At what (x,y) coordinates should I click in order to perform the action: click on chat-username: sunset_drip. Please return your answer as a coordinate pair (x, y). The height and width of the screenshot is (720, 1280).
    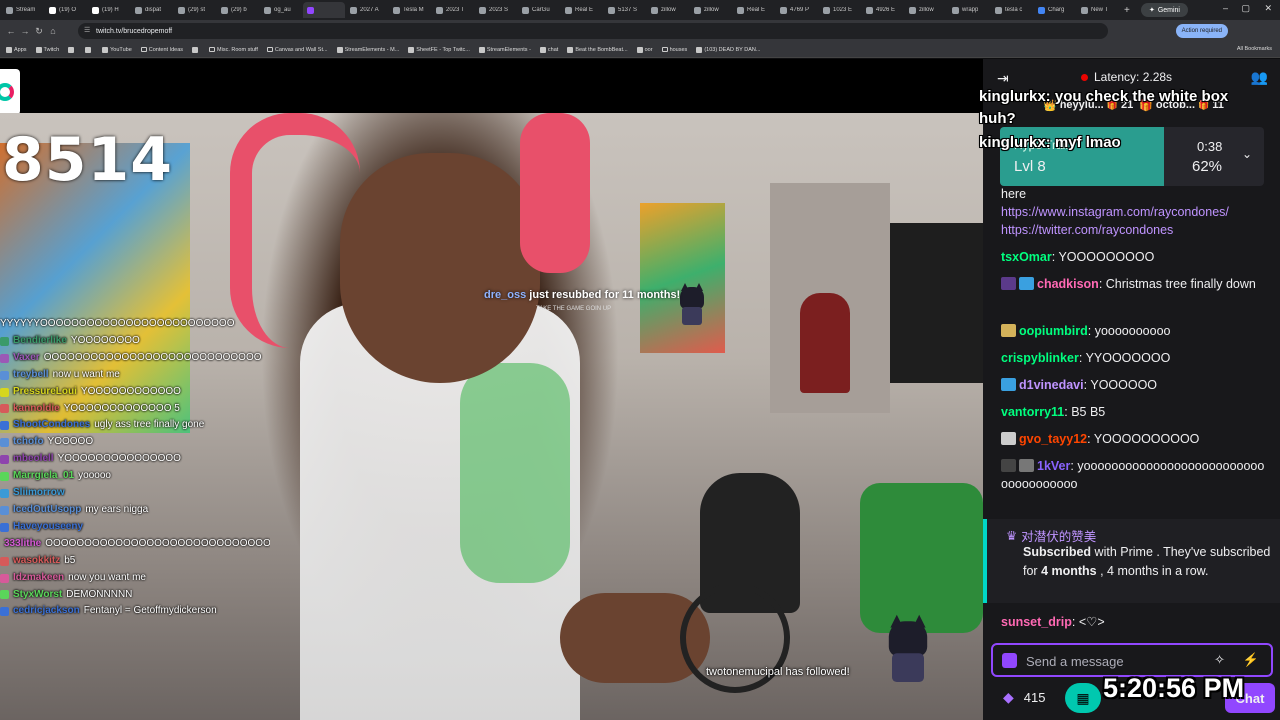
    Looking at the image, I should click on (1036, 622).